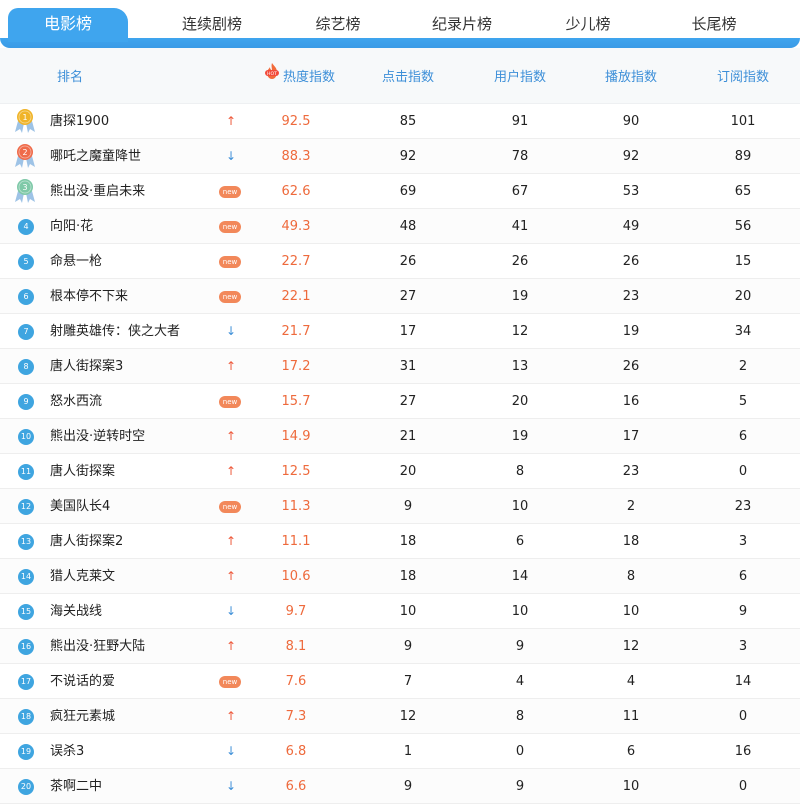  I want to click on header-rank: 排名, so click(69, 77).